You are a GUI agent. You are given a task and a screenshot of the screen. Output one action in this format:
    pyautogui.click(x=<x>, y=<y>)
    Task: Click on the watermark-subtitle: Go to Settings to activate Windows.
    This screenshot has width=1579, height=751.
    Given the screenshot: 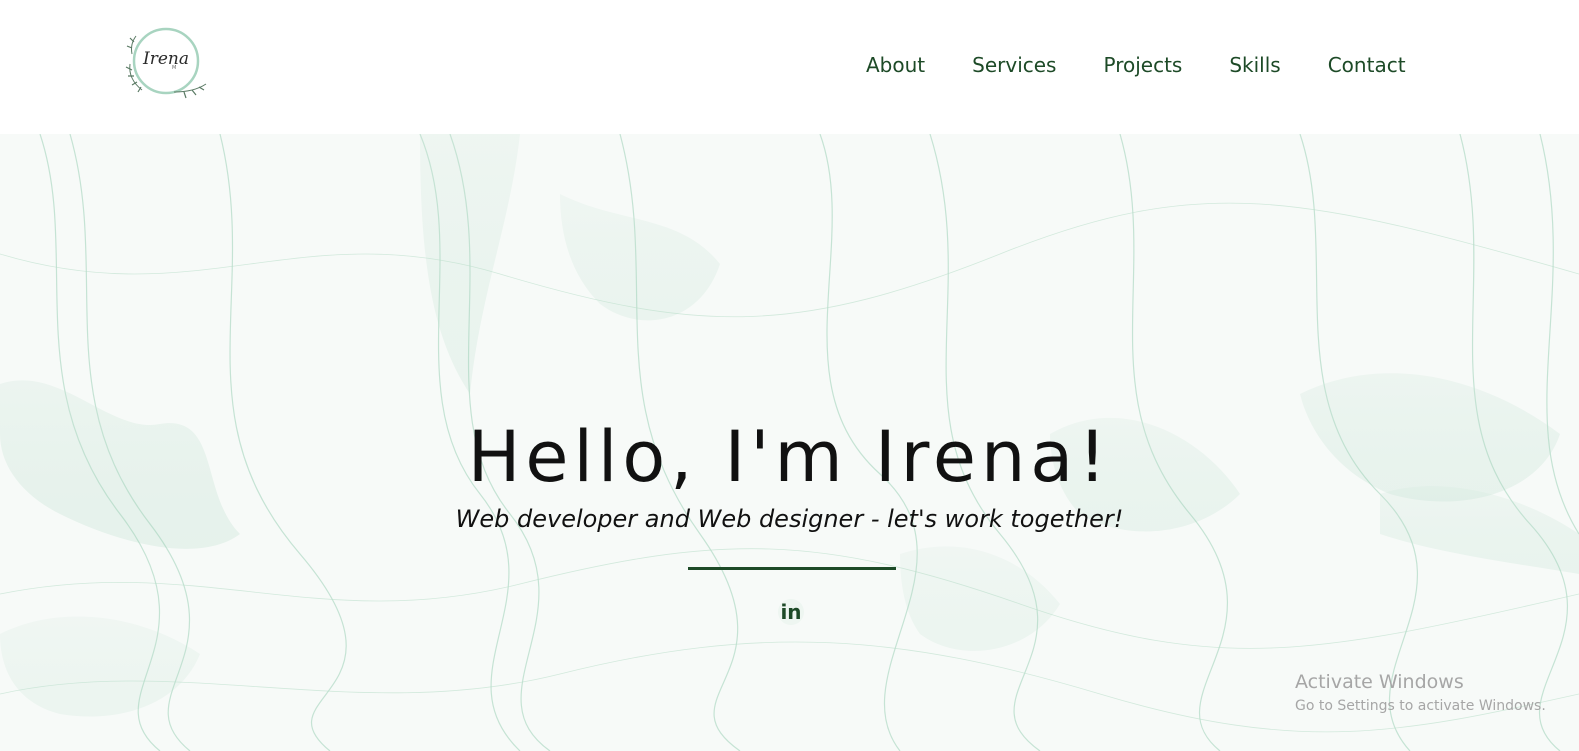 What is the action you would take?
    pyautogui.click(x=1420, y=706)
    